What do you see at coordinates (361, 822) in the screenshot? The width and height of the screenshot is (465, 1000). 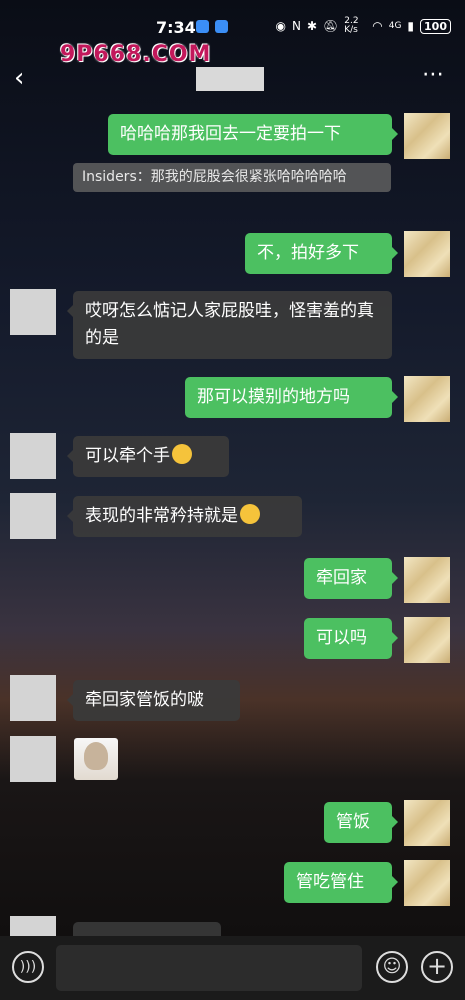 I see `message-bubble-sent: 管饭` at bounding box center [361, 822].